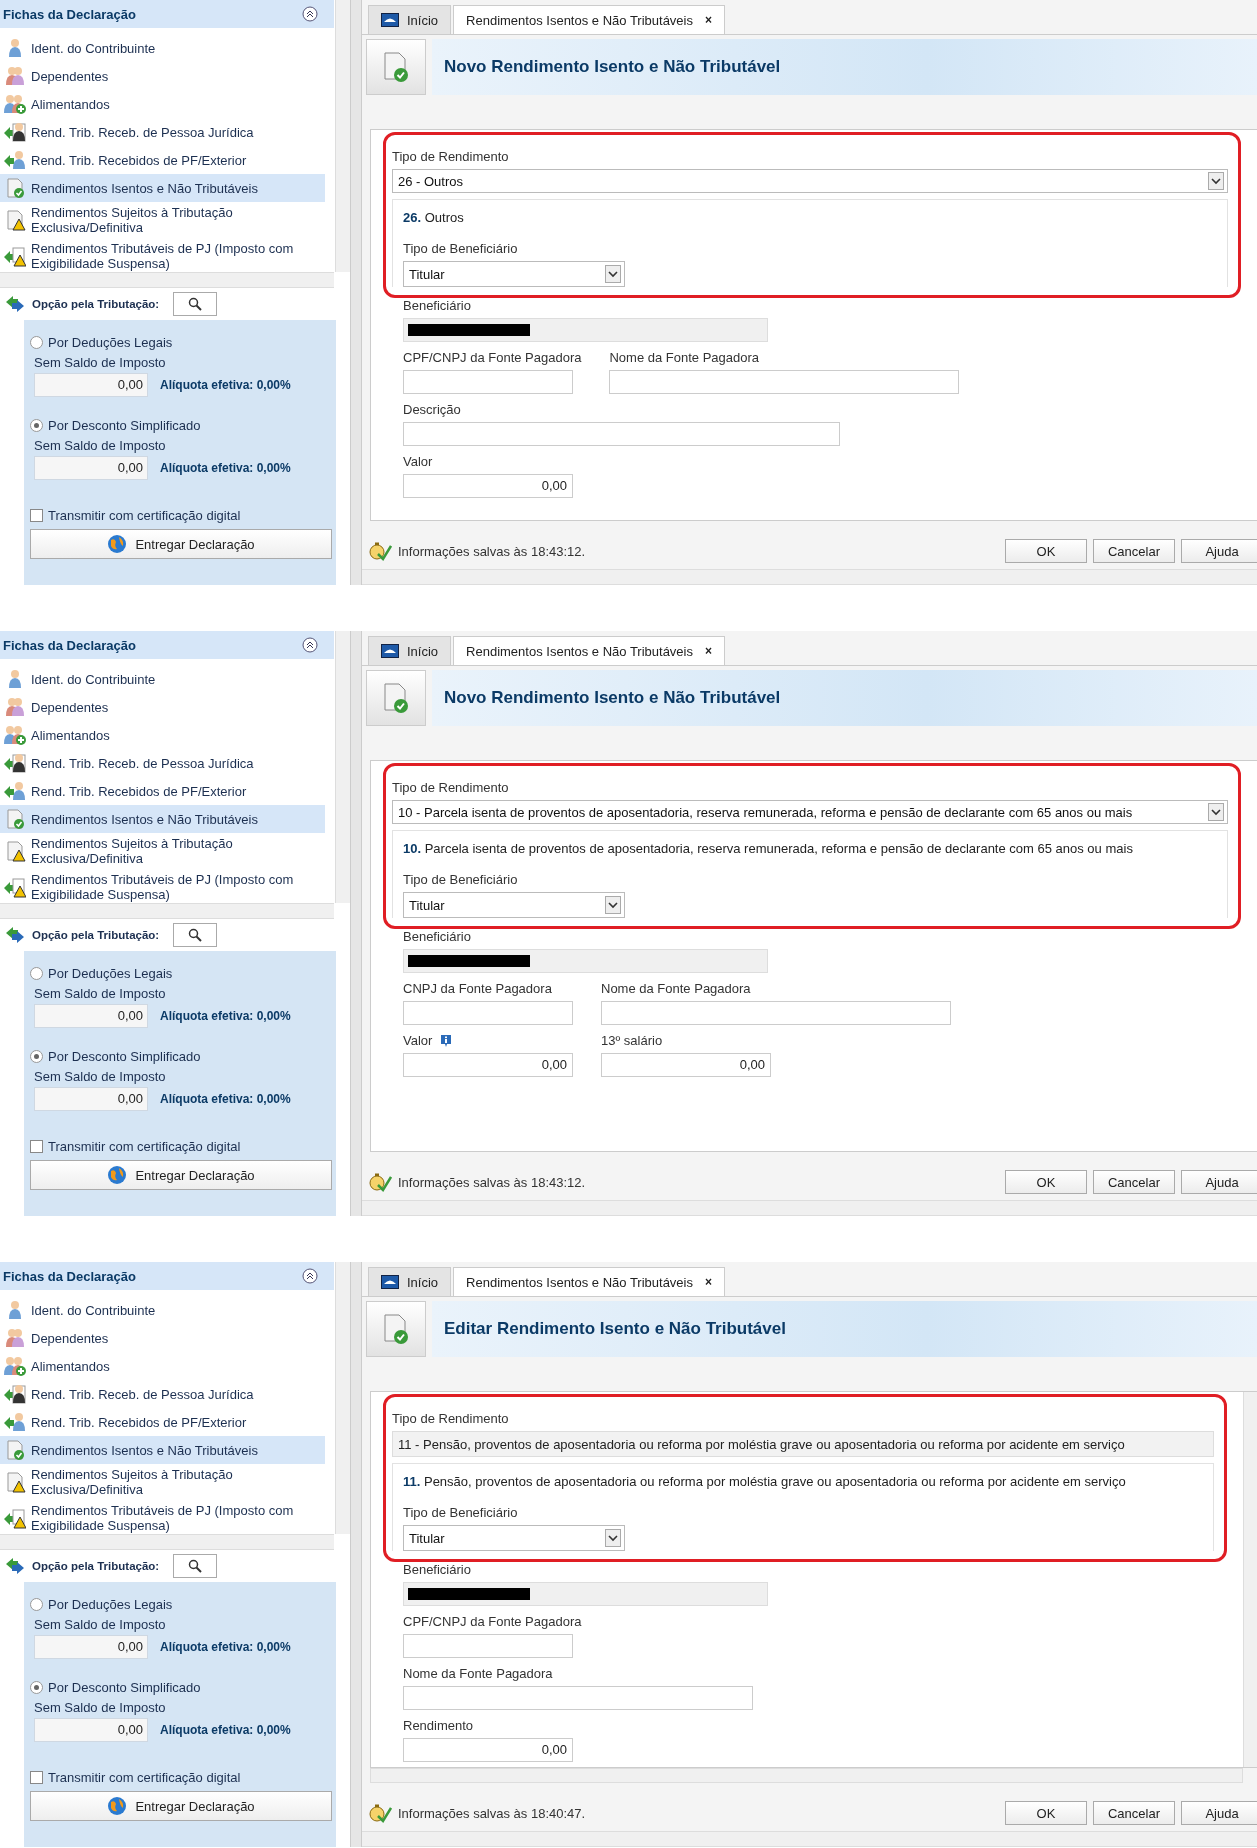  What do you see at coordinates (810, 181) in the screenshot?
I see `income-type-dropdown: 26 - Outros` at bounding box center [810, 181].